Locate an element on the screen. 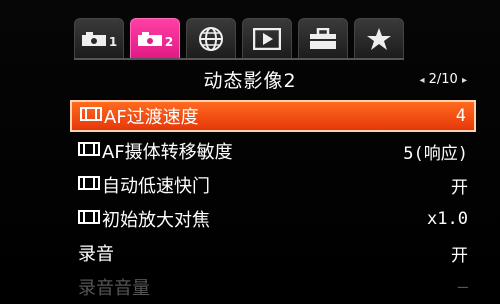 Image resolution: width=500 pixels, height=304 pixels. tab-divider is located at coordinates (239, 59).